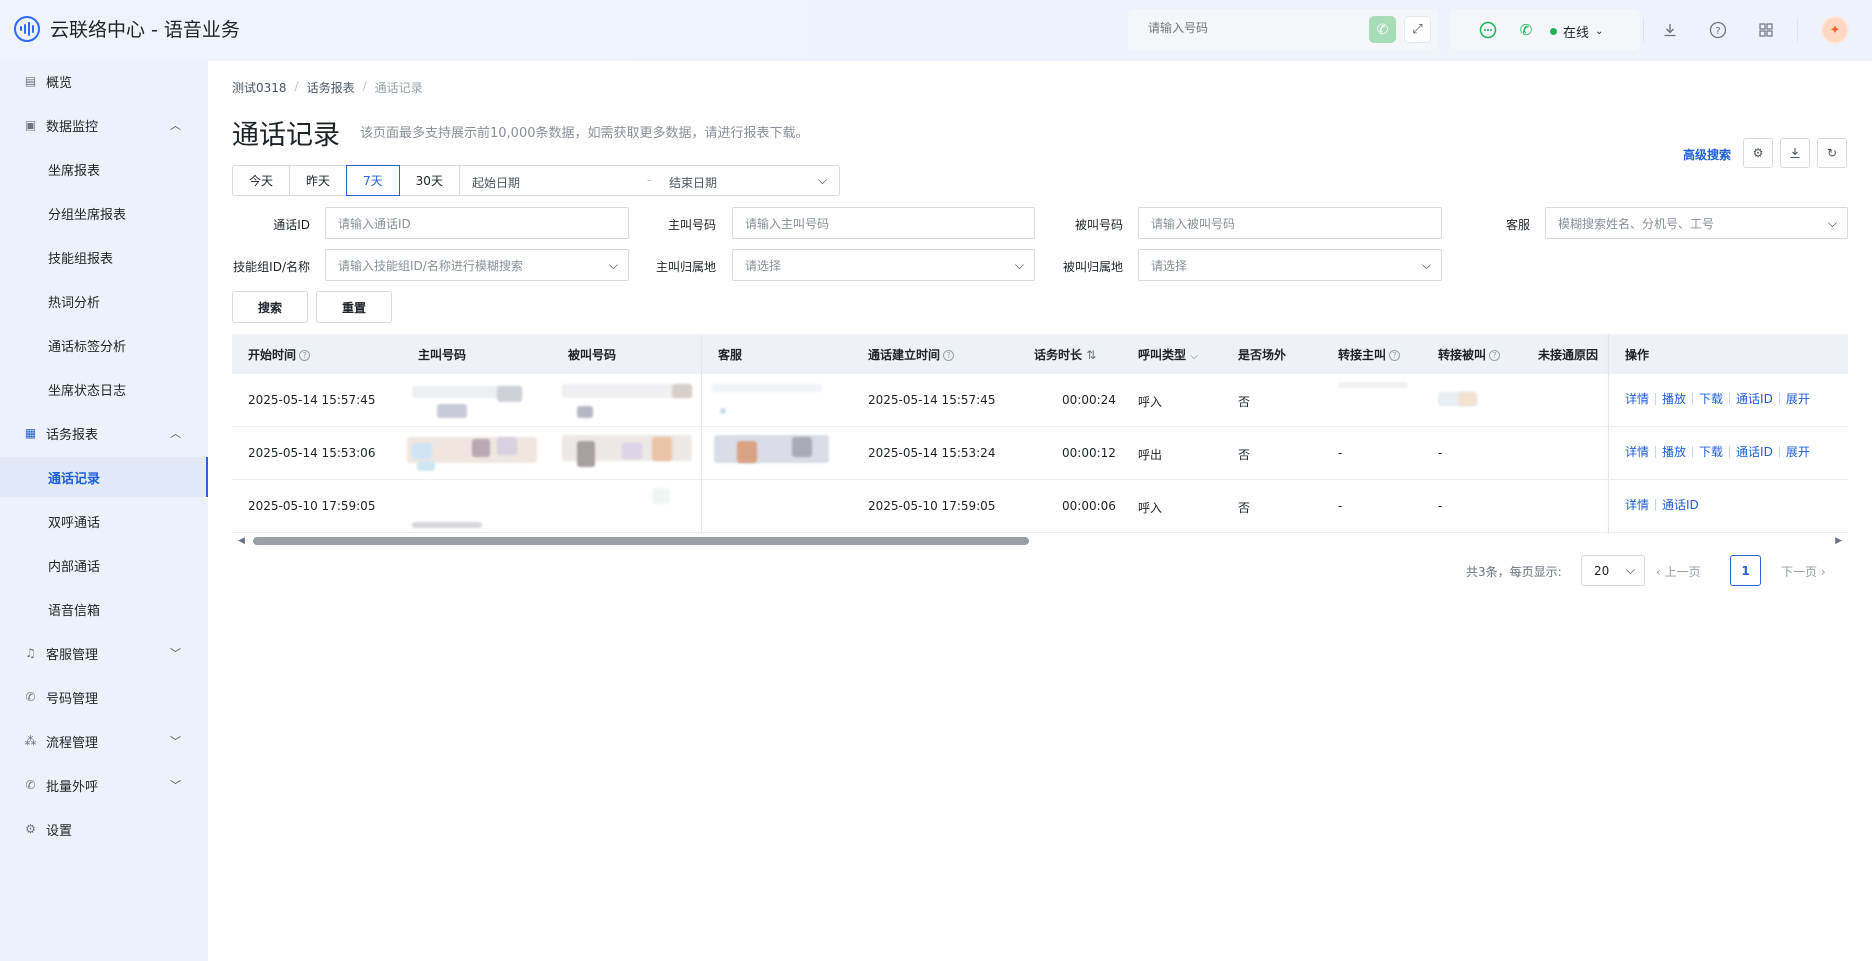 This screenshot has width=1872, height=961. Describe the element at coordinates (104, 301) in the screenshot. I see `sidebar-item-hotword: 热词分析` at that location.